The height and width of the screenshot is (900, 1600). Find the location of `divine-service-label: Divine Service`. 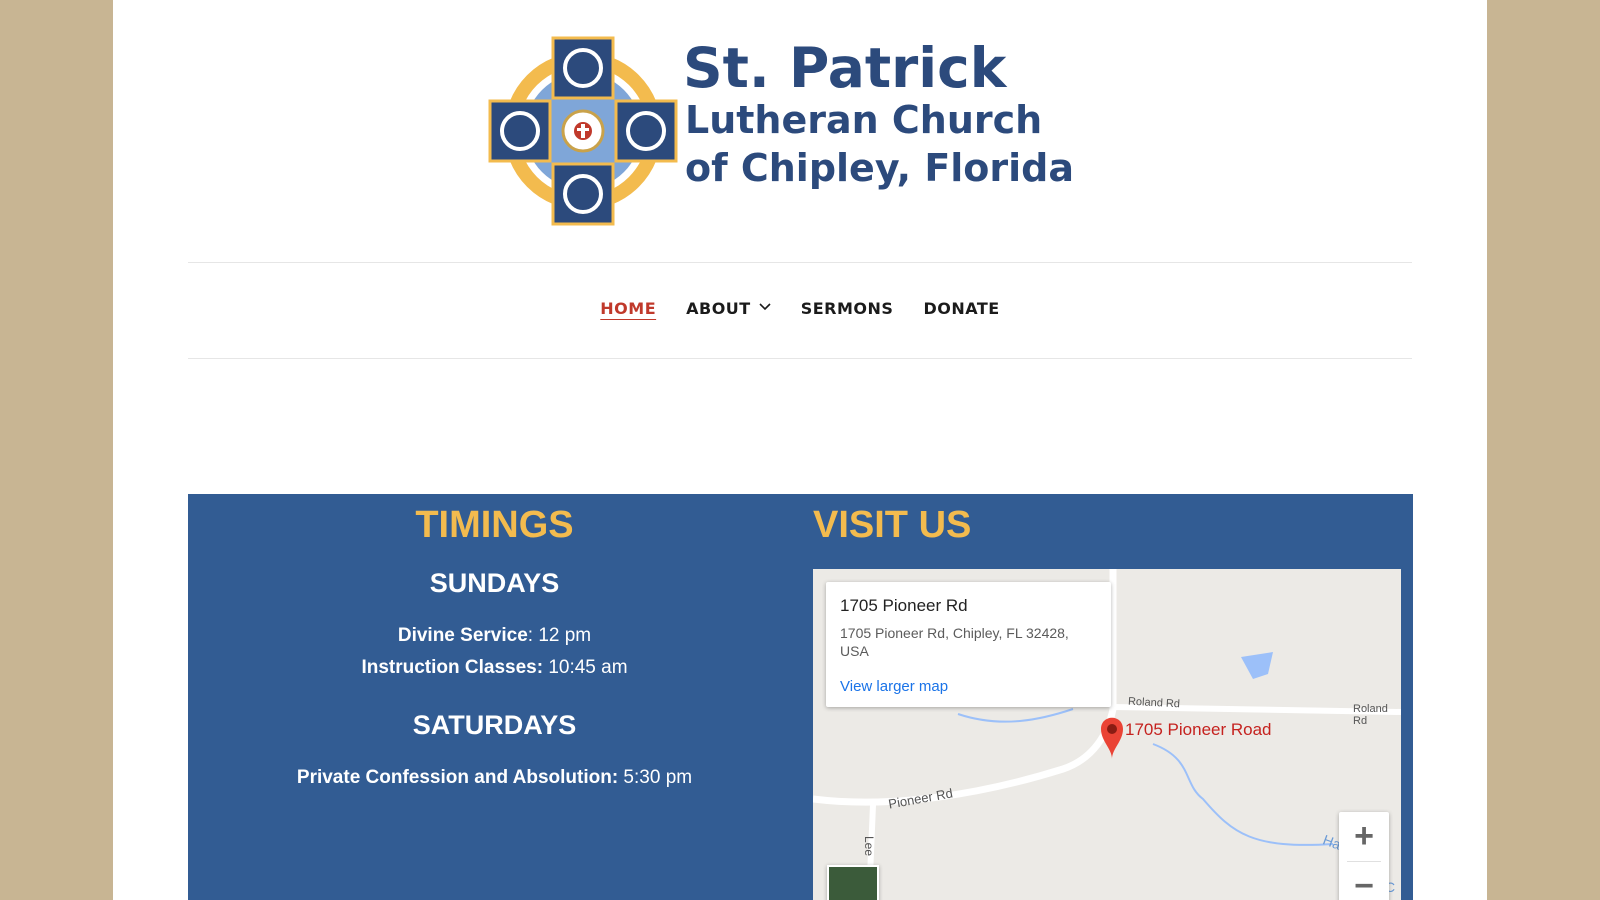

divine-service-label: Divine Service is located at coordinates (462, 635).